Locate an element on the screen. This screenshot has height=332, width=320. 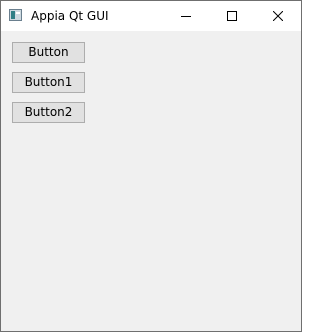
maximize-button is located at coordinates (232, 16).